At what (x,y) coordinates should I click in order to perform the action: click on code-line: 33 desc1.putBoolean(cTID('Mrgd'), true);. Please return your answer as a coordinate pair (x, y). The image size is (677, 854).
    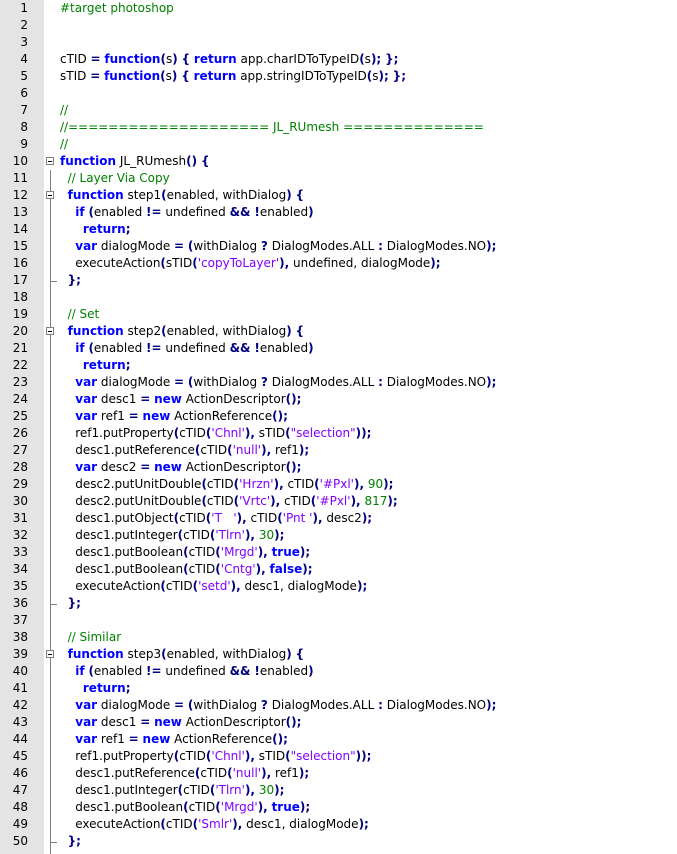
    Looking at the image, I should click on (338, 552).